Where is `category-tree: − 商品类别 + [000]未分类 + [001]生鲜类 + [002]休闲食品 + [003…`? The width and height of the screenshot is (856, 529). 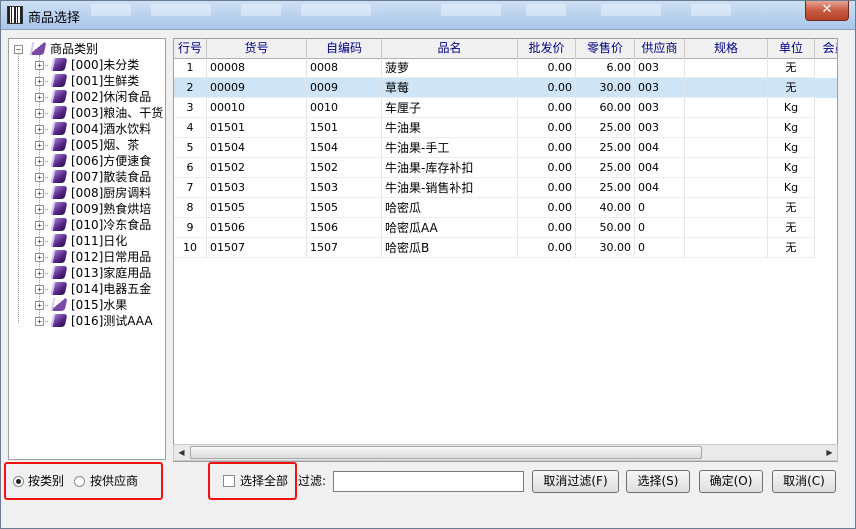
category-tree: − 商品类别 + [000]未分类 + [001]生鲜类 + [002]休闲食品 + [003… is located at coordinates (87, 249).